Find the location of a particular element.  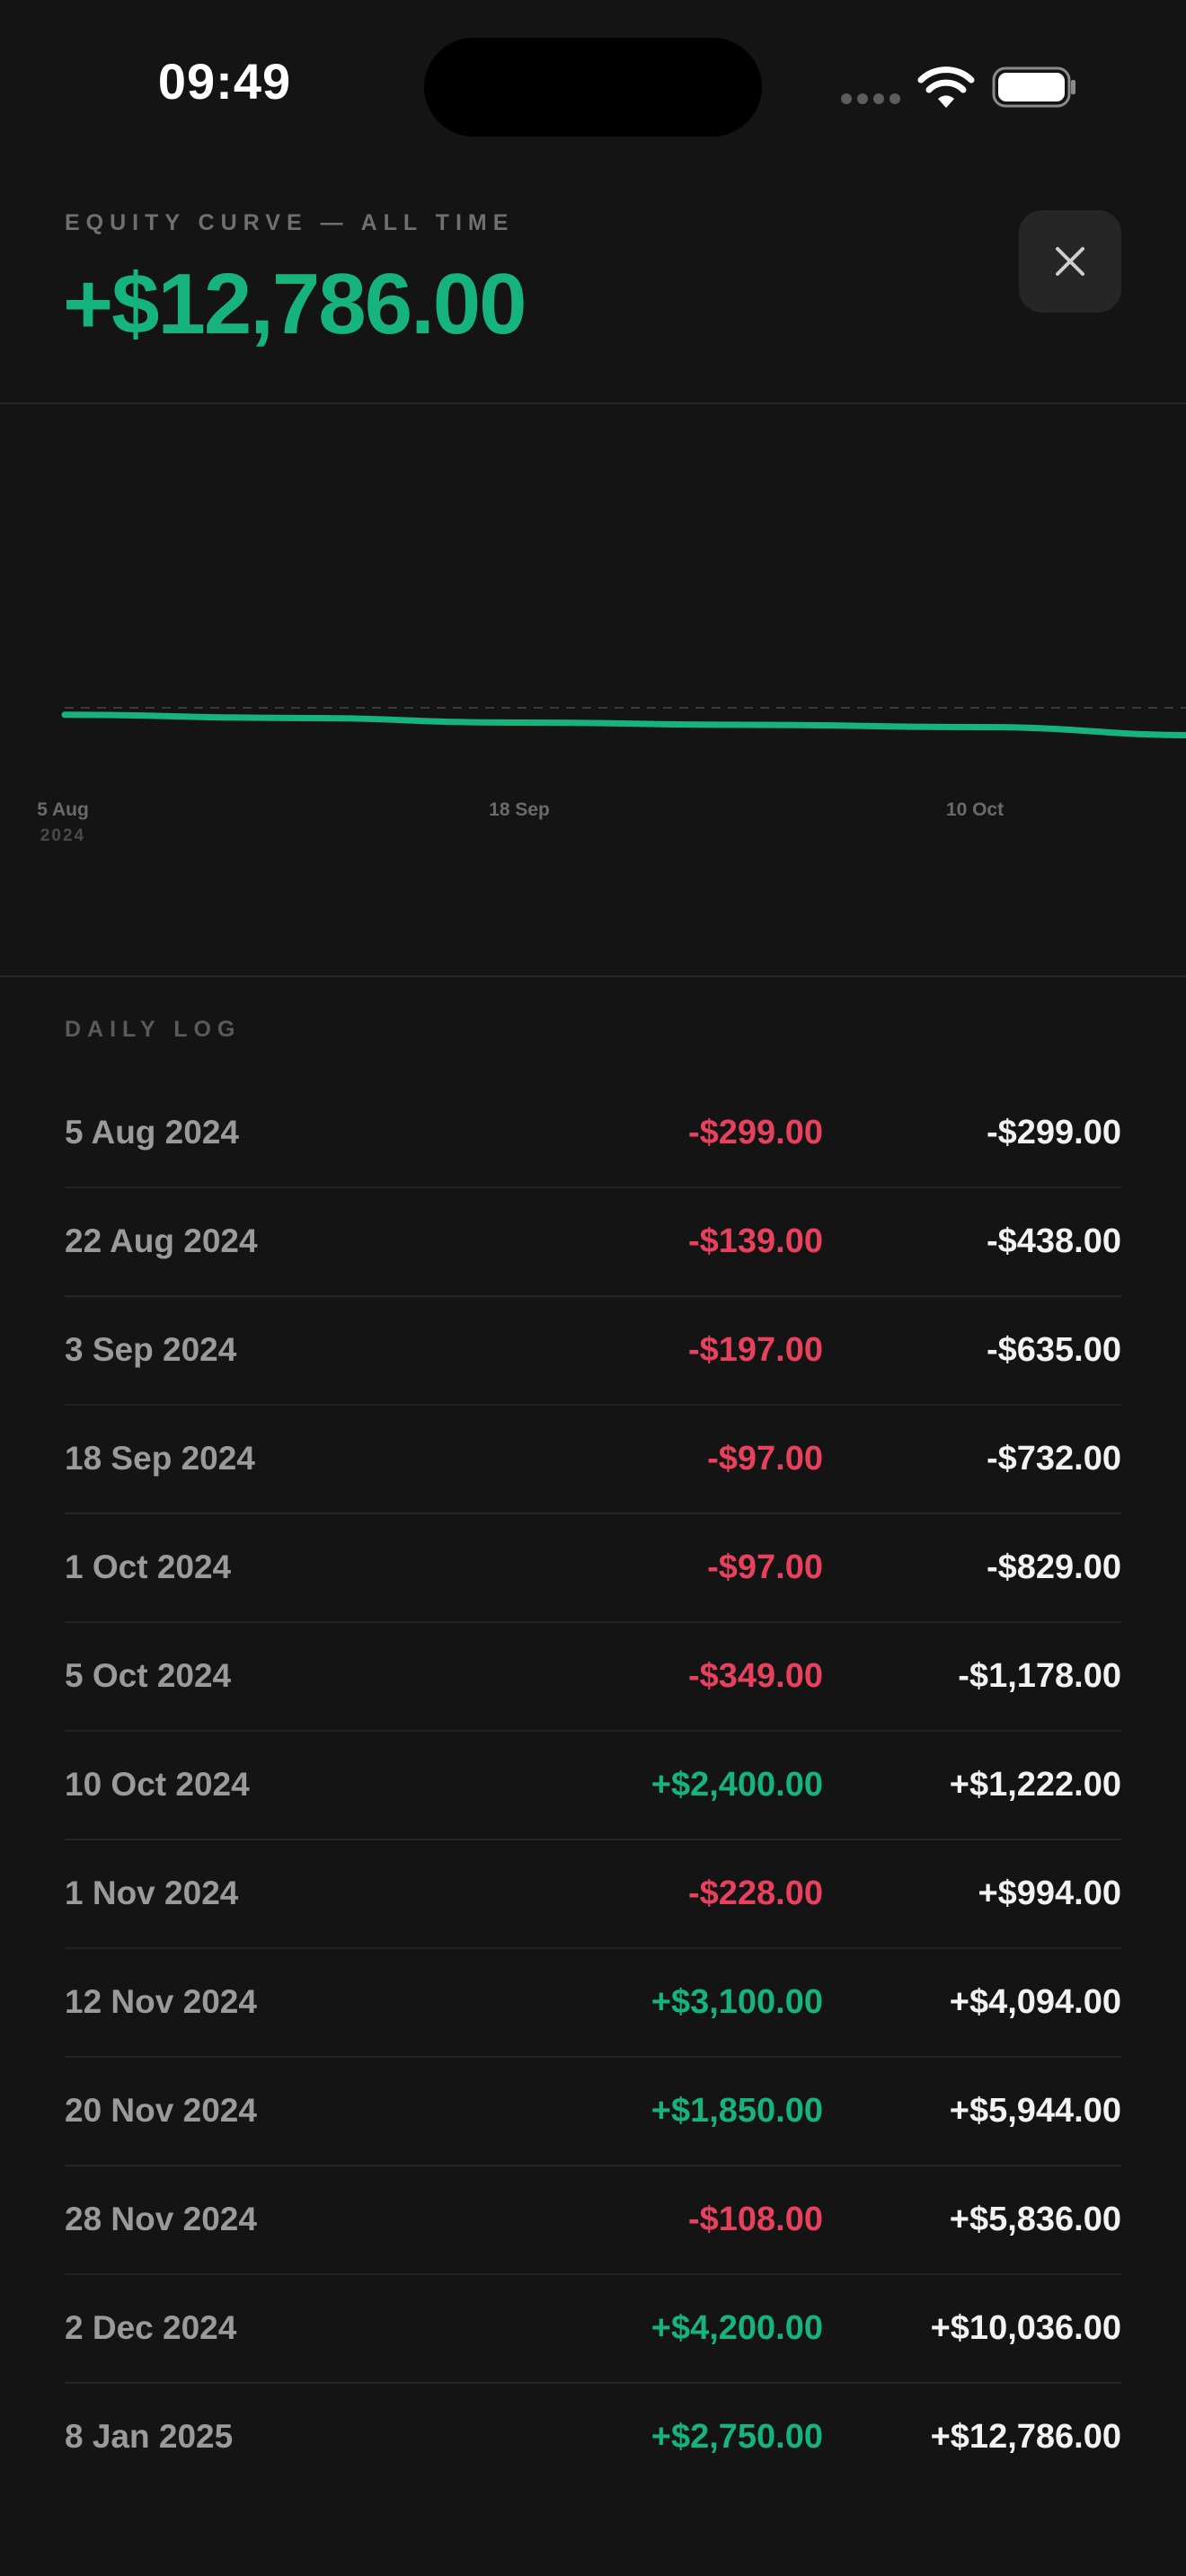

log-daily-change: -$108.00 is located at coordinates (755, 2219).